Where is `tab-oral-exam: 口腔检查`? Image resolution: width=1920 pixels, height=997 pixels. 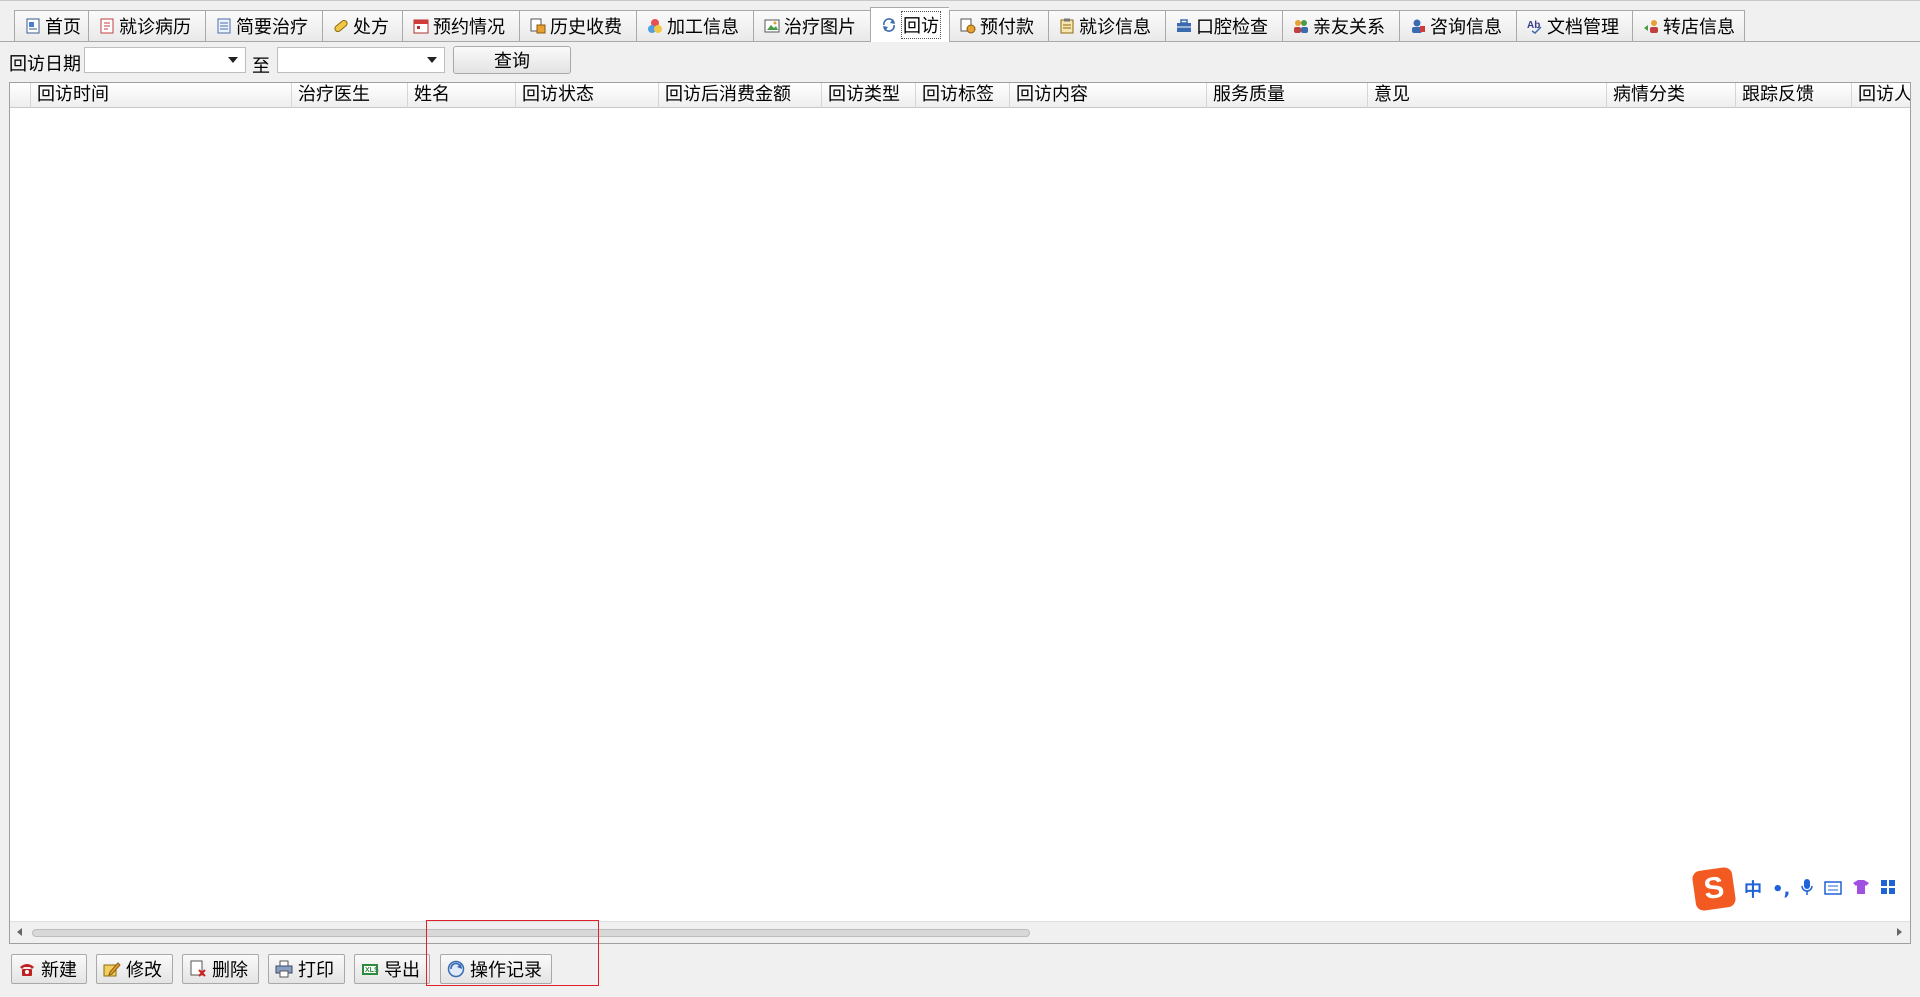 tab-oral-exam: 口腔检查 is located at coordinates (1223, 25).